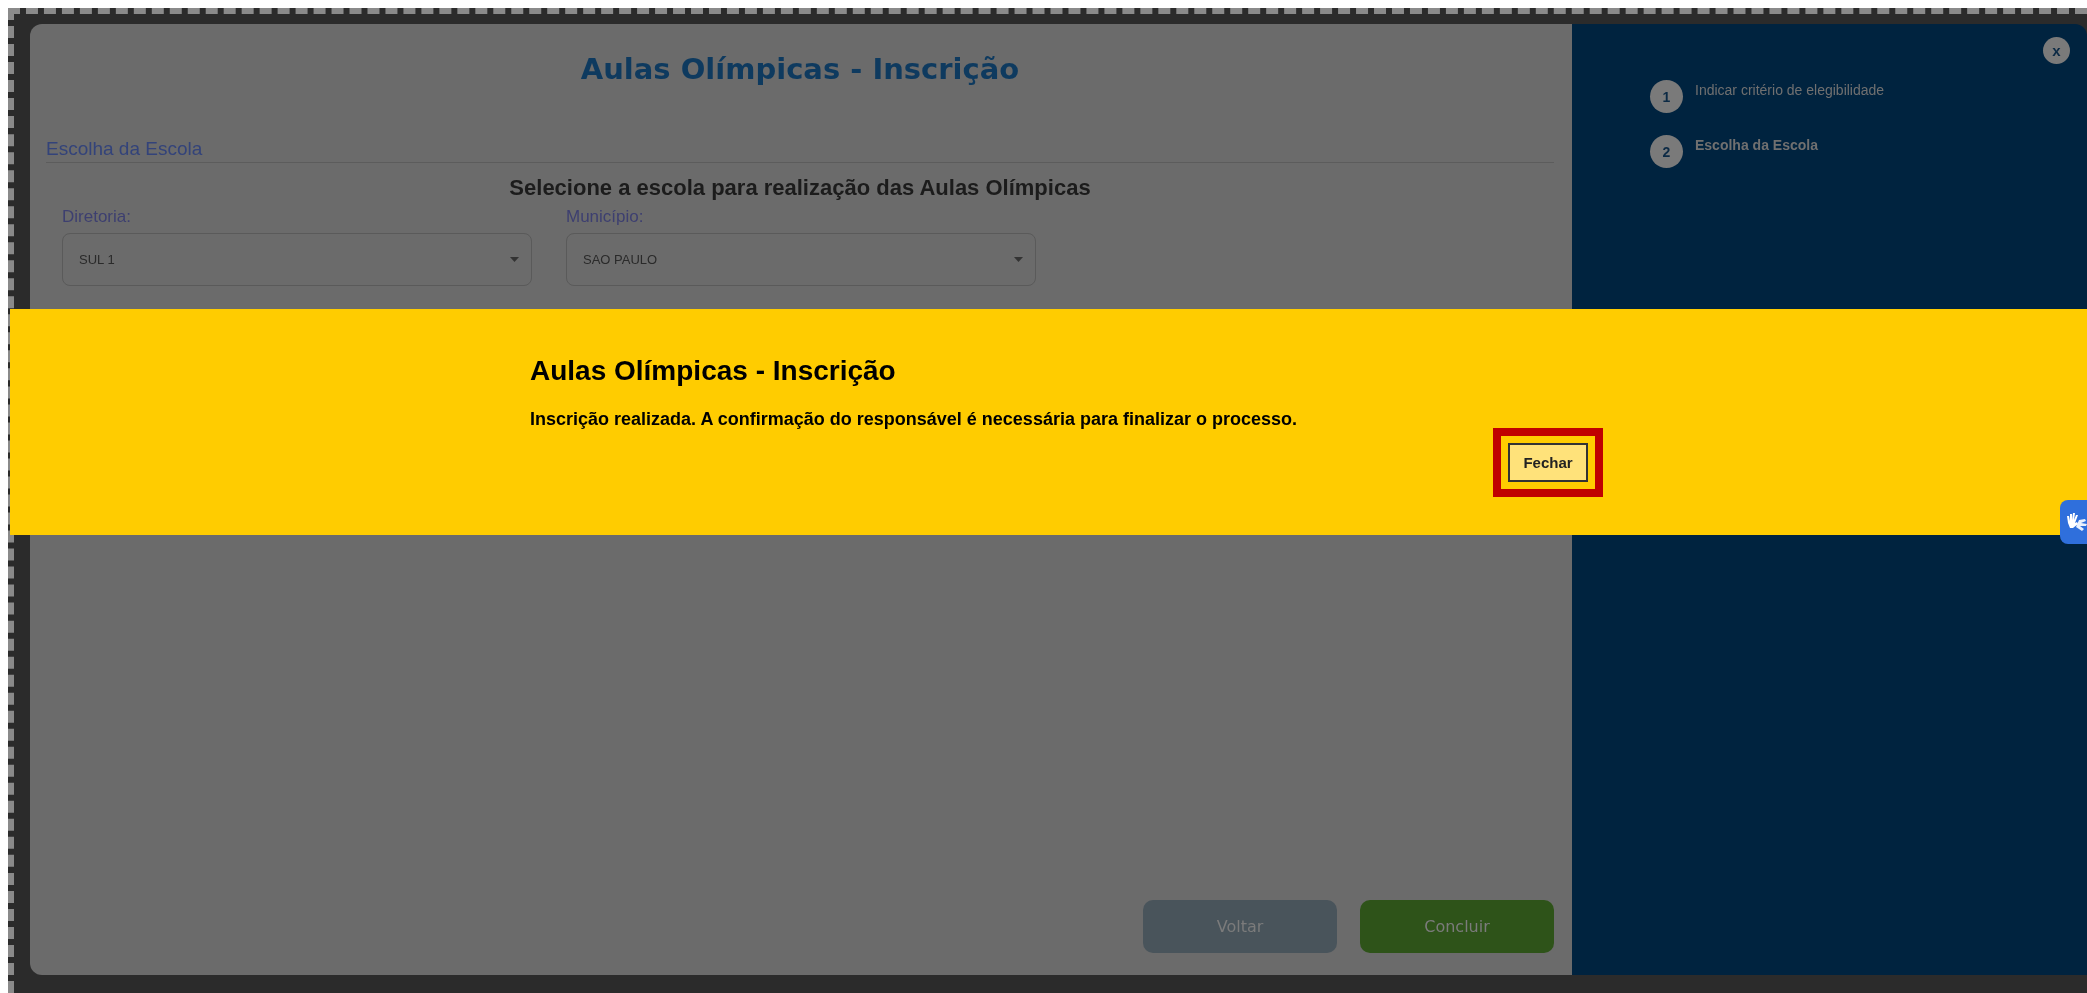  What do you see at coordinates (800, 188) in the screenshot?
I see `section-heading: Selecione a escola para realização das Aulas Olímpicas` at bounding box center [800, 188].